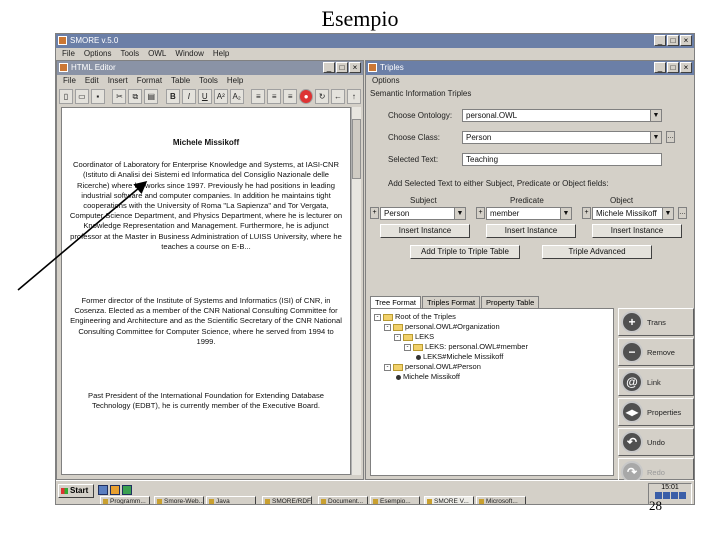 Image resolution: width=720 pixels, height=540 pixels. I want to click on minimize-button: _, so click(660, 40).